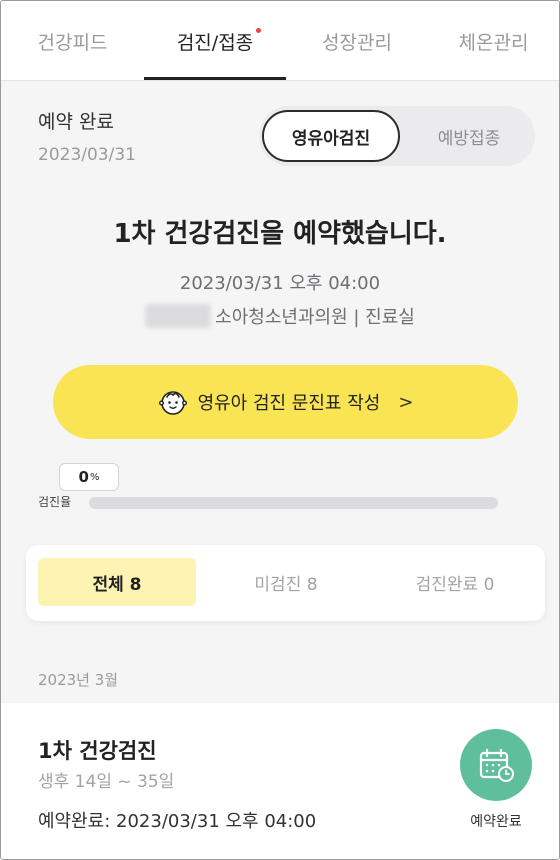 This screenshot has width=560, height=860. I want to click on clinic-info: 소아청소년과의원 | 진료실, so click(280, 316).